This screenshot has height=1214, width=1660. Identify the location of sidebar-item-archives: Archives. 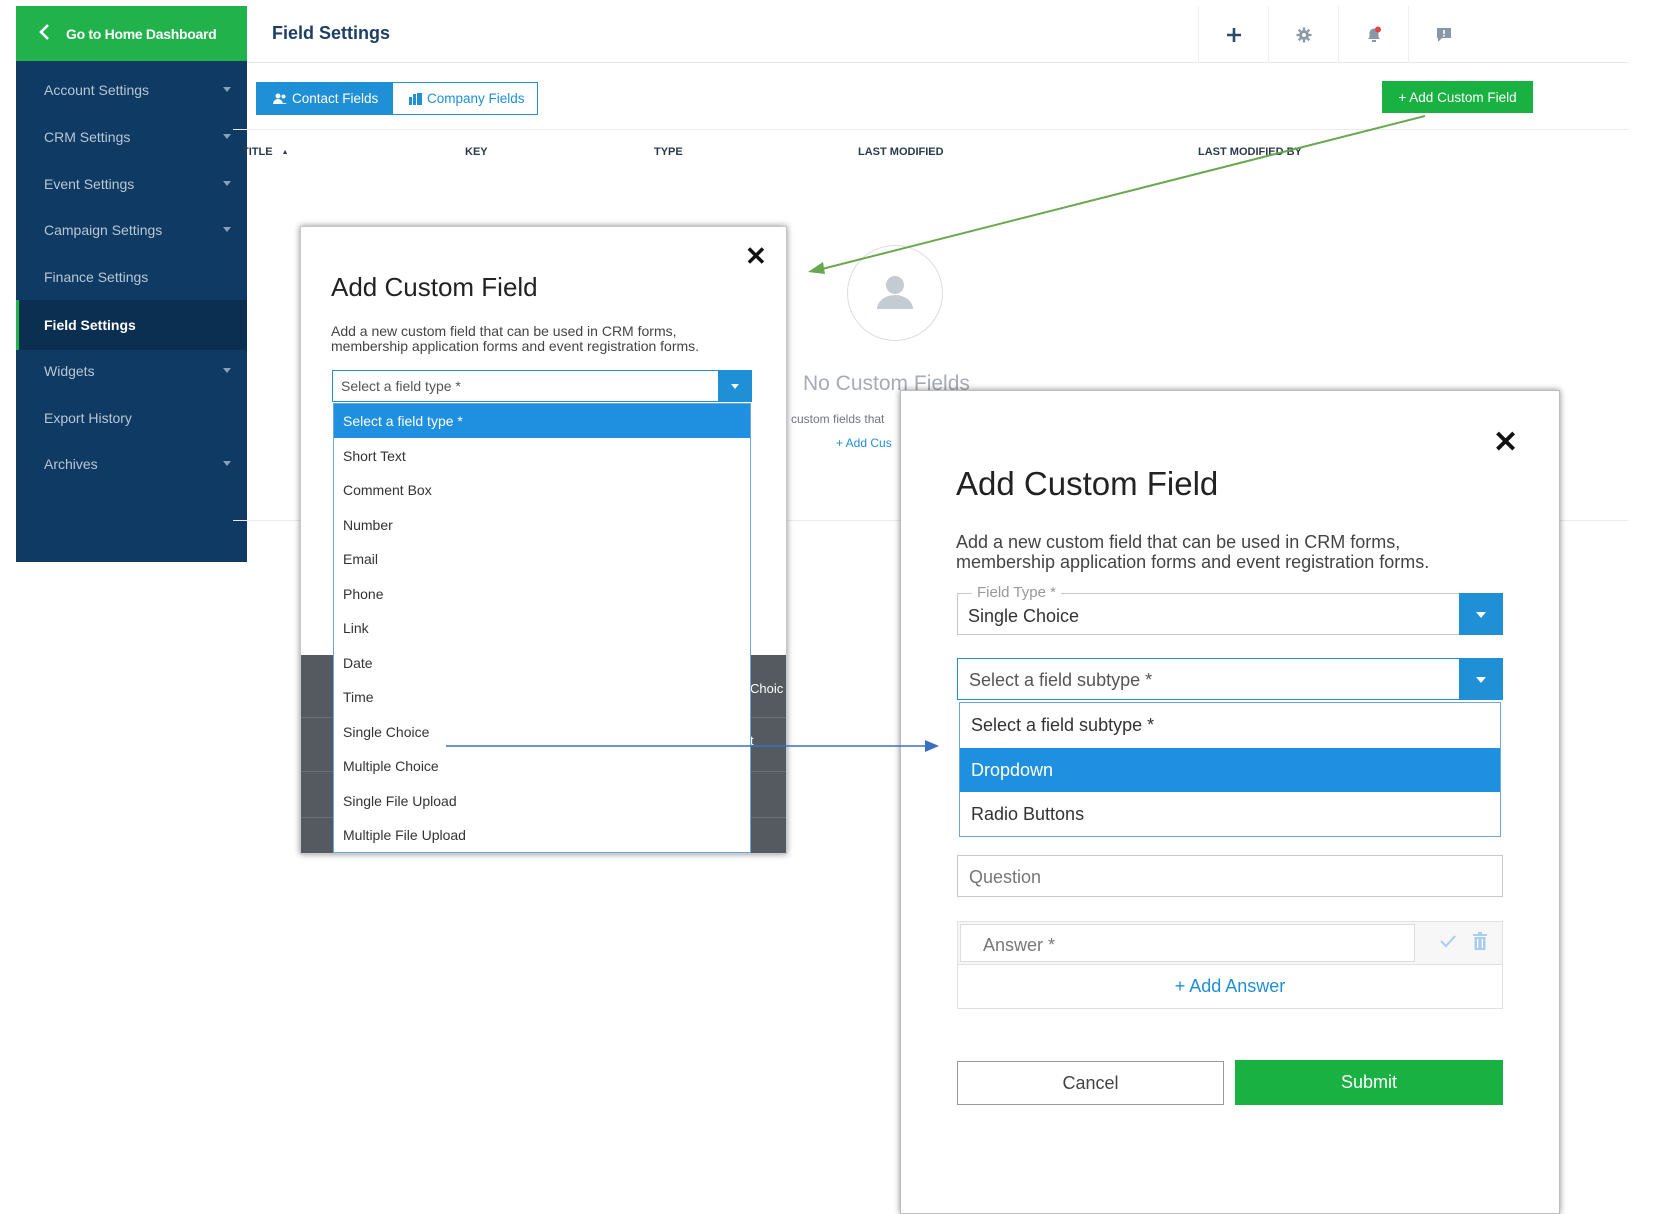
(131, 464).